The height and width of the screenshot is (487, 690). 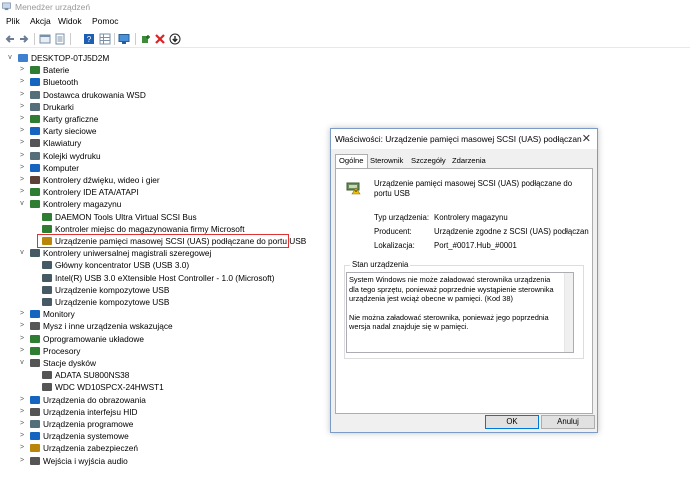 What do you see at coordinates (24, 39) in the screenshot?
I see `forward-arrow-icon` at bounding box center [24, 39].